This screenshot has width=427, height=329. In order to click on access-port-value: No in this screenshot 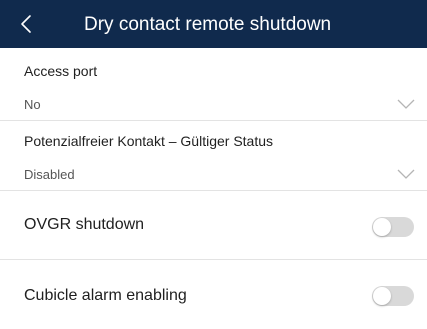, I will do `click(32, 104)`.